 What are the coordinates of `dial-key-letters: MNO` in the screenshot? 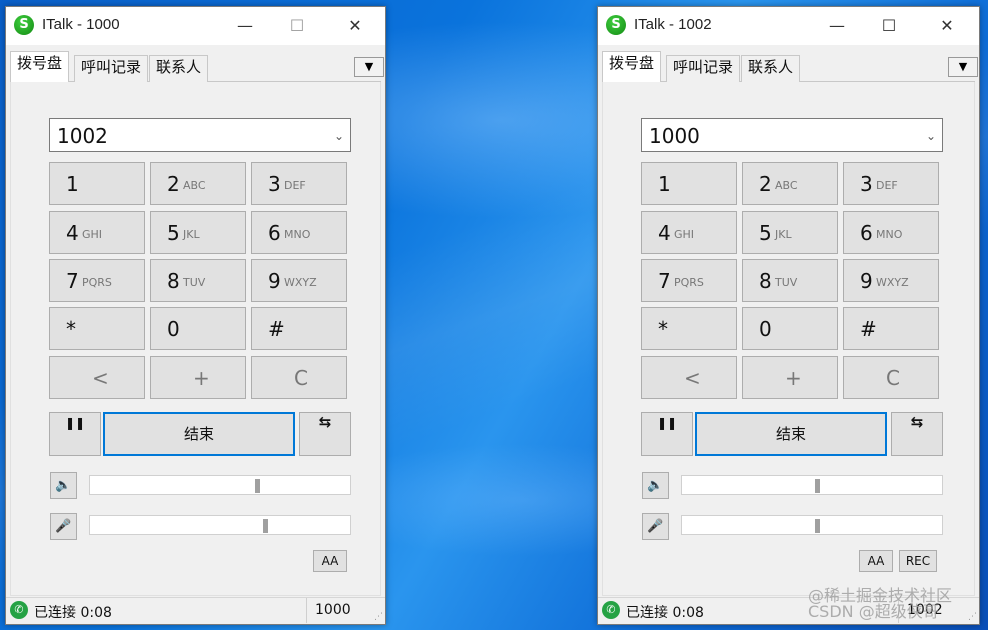 It's located at (297, 234).